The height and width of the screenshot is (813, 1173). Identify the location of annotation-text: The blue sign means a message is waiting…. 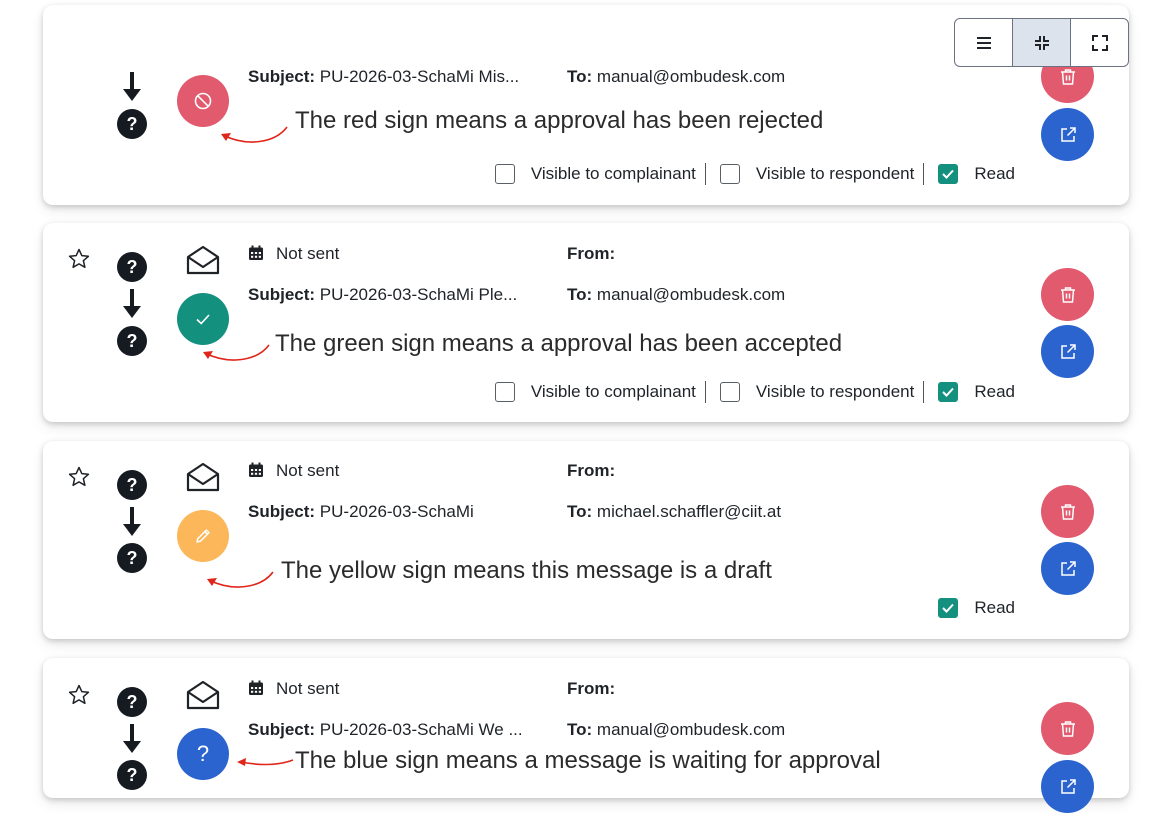
(588, 760).